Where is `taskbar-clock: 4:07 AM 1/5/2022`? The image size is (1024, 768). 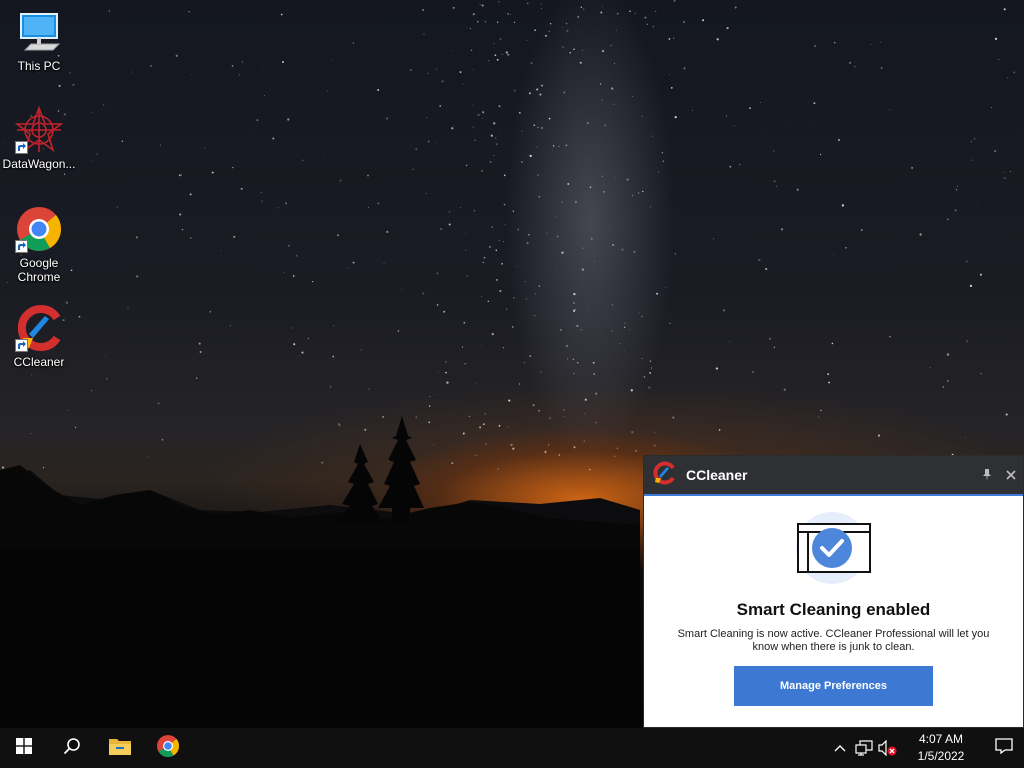 taskbar-clock: 4:07 AM 1/5/2022 is located at coordinates (941, 748).